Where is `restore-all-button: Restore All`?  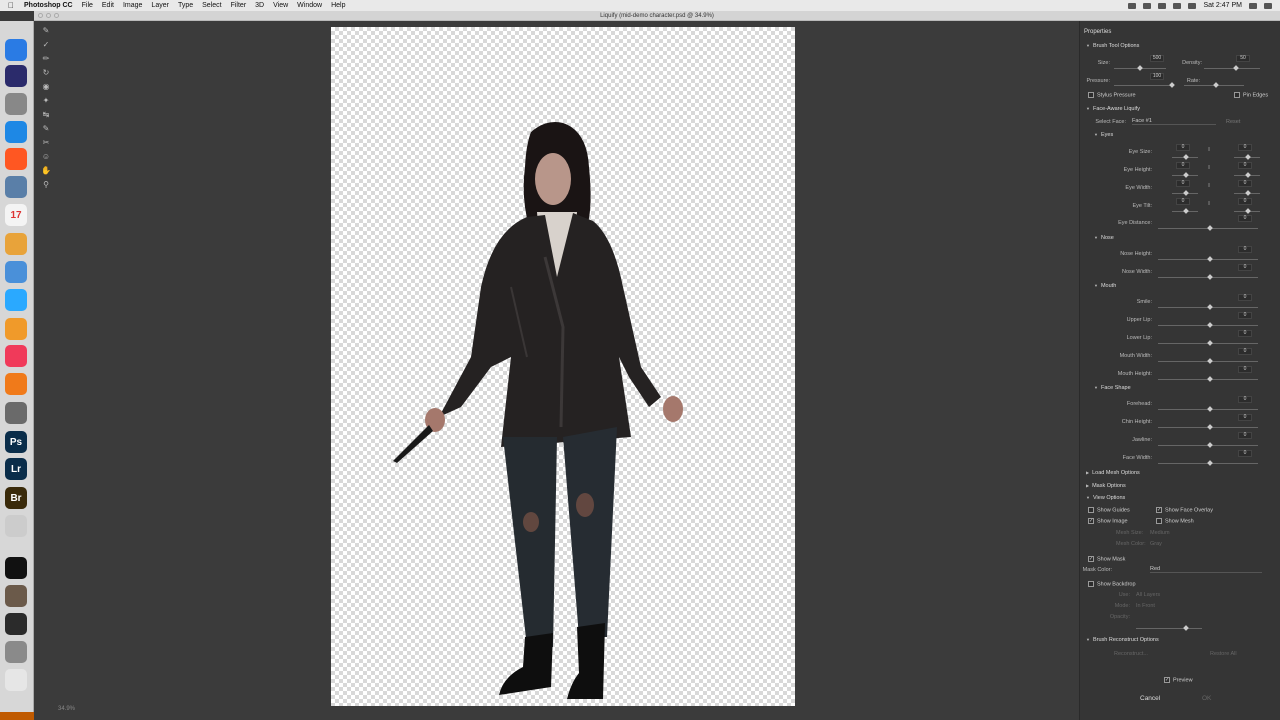
restore-all-button: Restore All is located at coordinates (1223, 654).